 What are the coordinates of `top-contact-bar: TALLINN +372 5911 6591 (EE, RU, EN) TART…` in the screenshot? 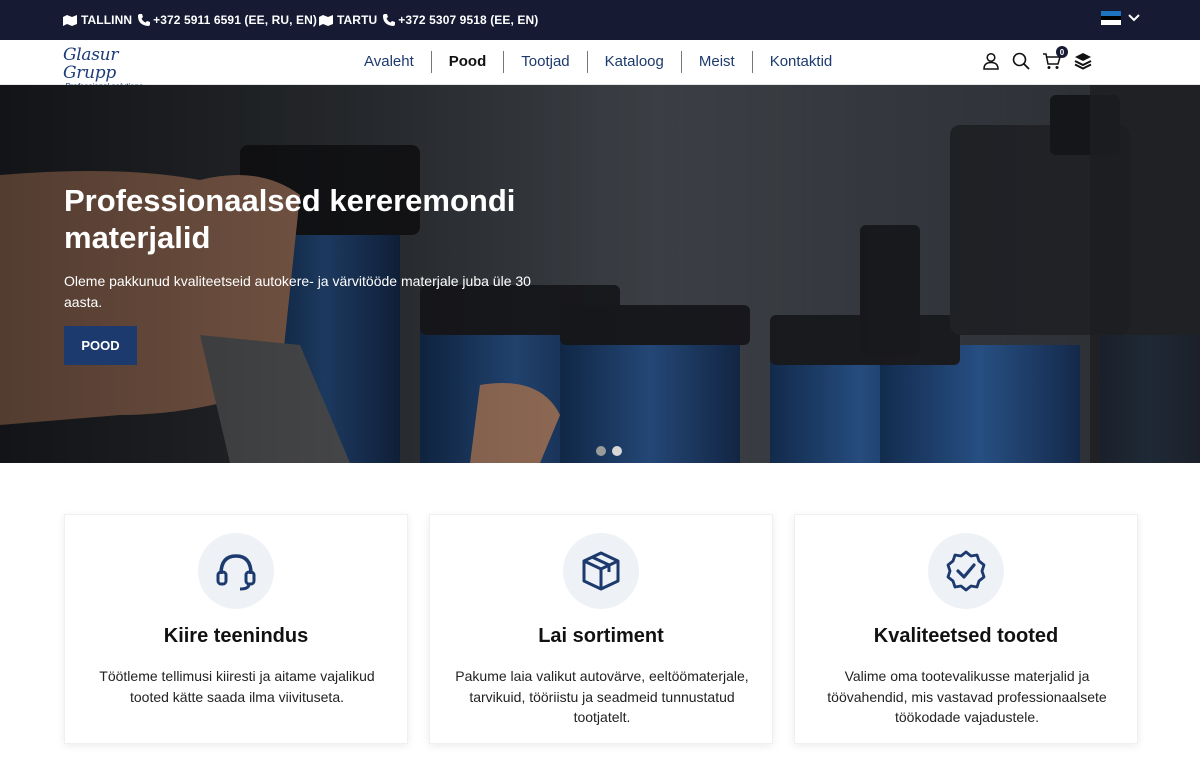 It's located at (600, 20).